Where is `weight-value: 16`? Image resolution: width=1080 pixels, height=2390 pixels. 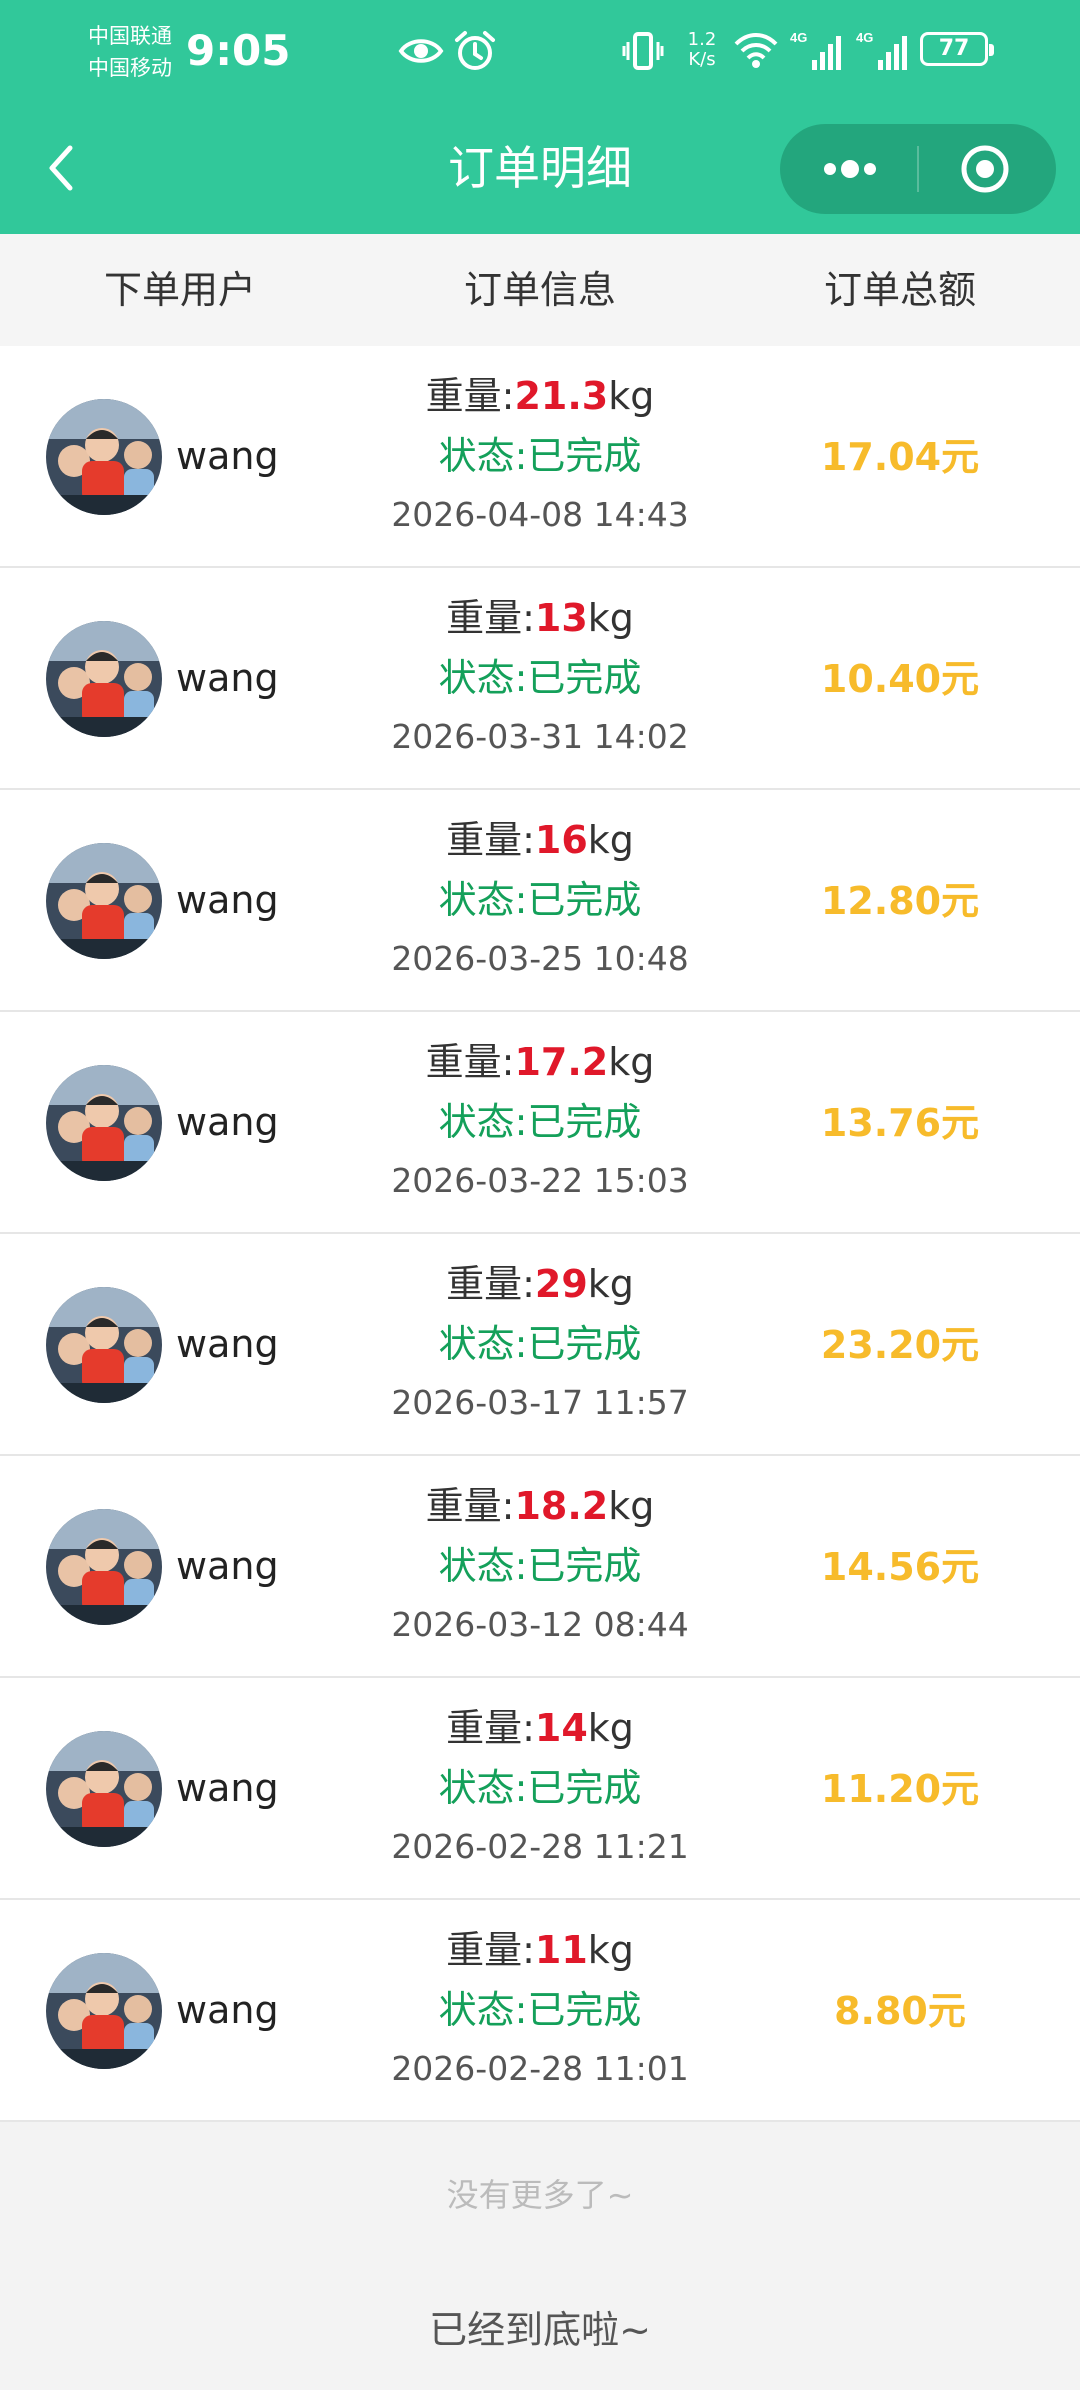 weight-value: 16 is located at coordinates (561, 840).